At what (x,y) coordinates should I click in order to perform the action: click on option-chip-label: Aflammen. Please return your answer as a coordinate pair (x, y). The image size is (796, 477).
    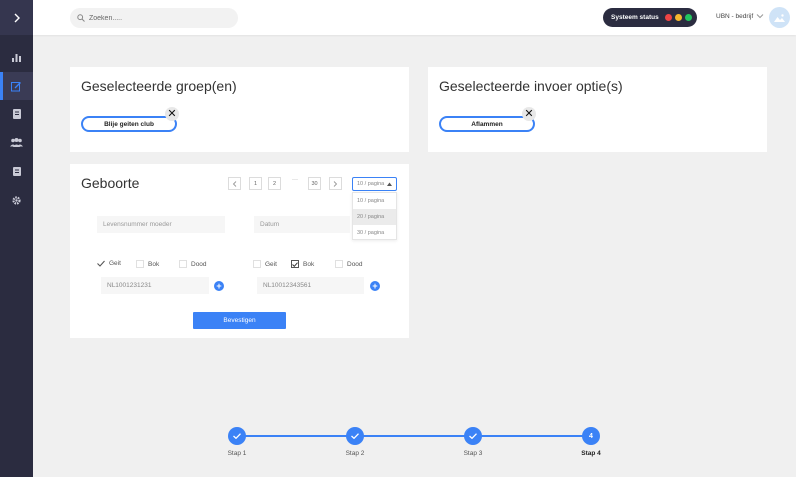
    Looking at the image, I should click on (487, 124).